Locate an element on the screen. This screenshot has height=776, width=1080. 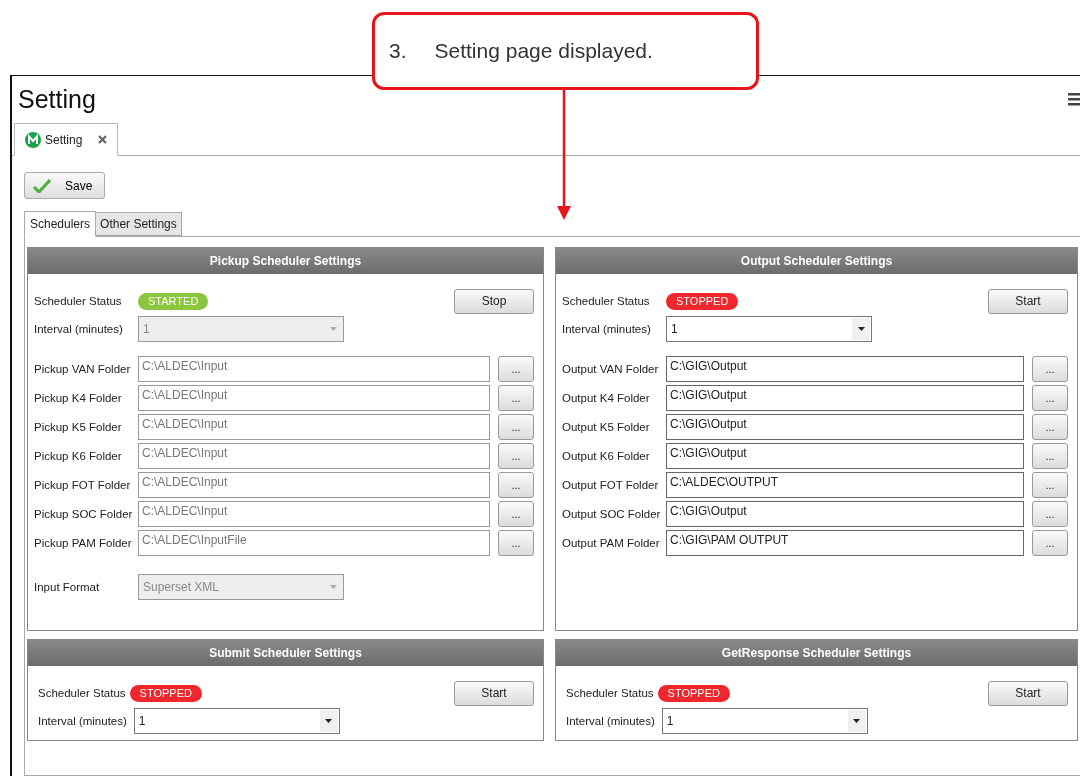
document-tab: Setting is located at coordinates (66, 139).